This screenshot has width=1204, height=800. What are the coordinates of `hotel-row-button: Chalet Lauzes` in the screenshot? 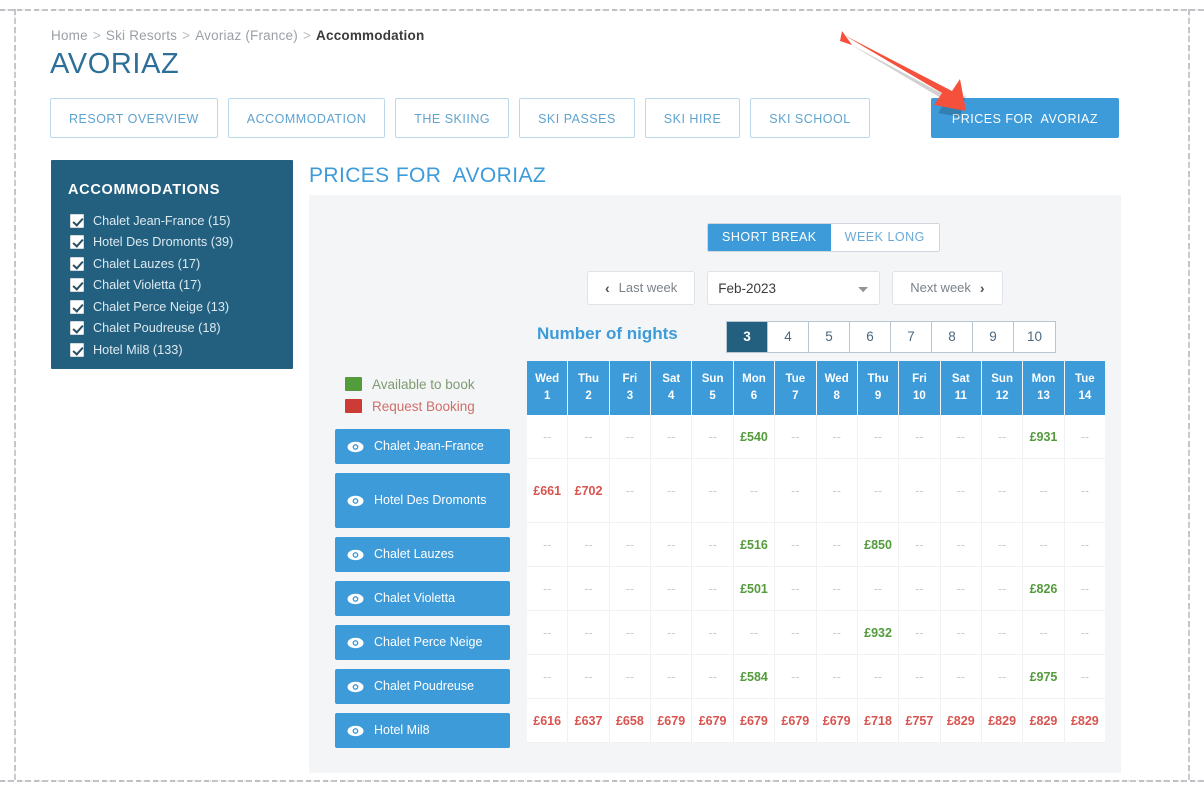 It's located at (422, 554).